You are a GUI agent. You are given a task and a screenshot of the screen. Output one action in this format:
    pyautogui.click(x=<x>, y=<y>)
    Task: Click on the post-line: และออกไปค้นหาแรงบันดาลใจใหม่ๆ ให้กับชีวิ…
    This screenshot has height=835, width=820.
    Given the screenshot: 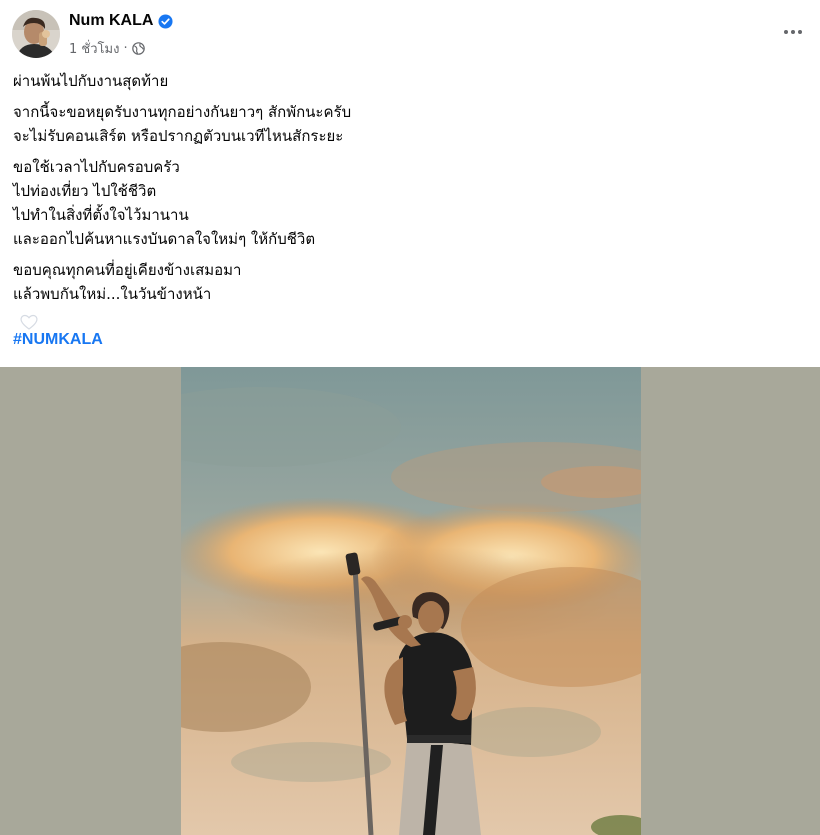 What is the action you would take?
    pyautogui.click(x=164, y=239)
    